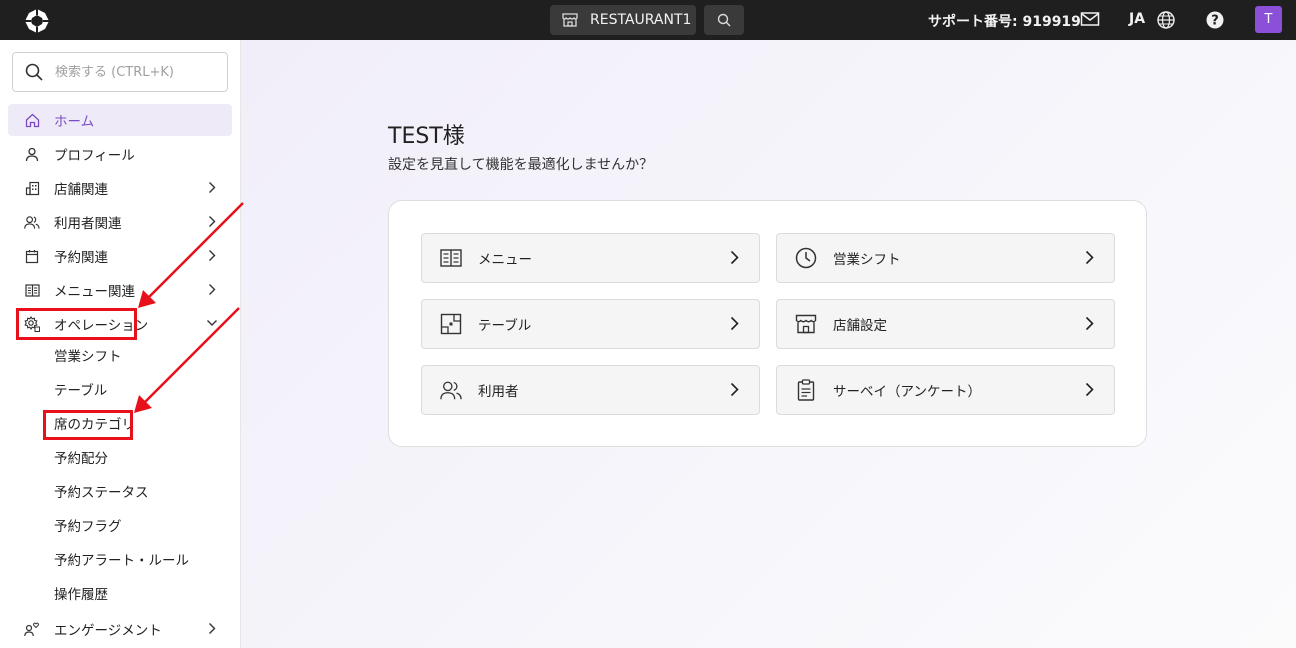  Describe the element at coordinates (590, 390) in the screenshot. I see `tile-users: 利用者` at that location.